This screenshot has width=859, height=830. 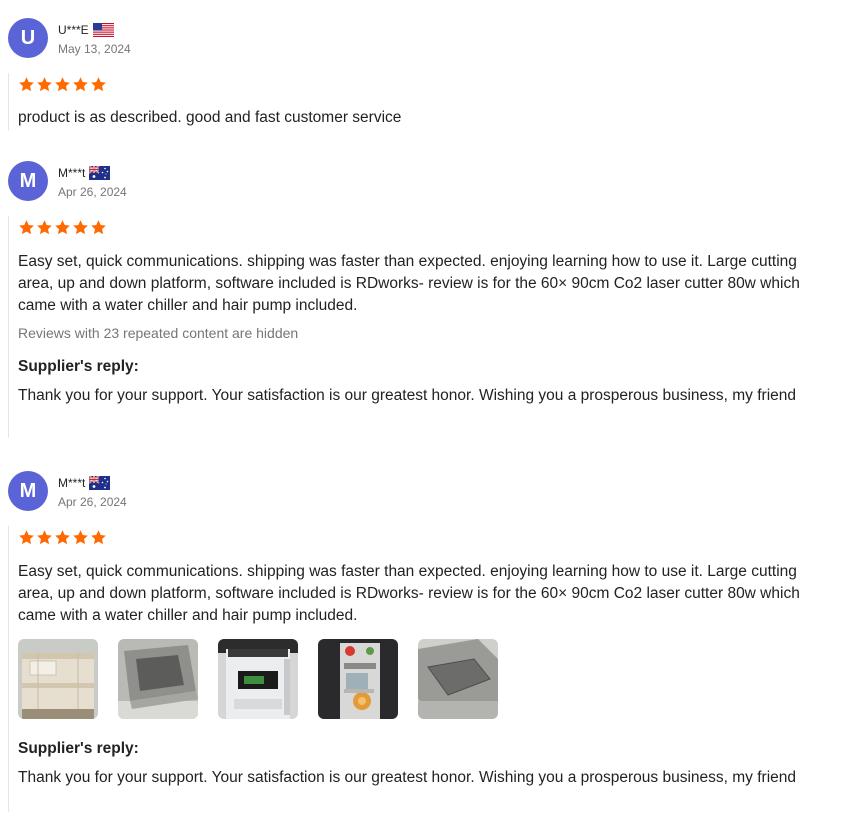 What do you see at coordinates (258, 679) in the screenshot?
I see `water-chiller-photo` at bounding box center [258, 679].